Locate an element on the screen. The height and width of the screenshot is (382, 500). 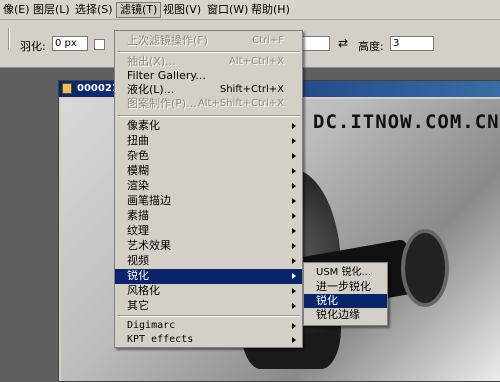
height-label: 高度: is located at coordinates (371, 46).